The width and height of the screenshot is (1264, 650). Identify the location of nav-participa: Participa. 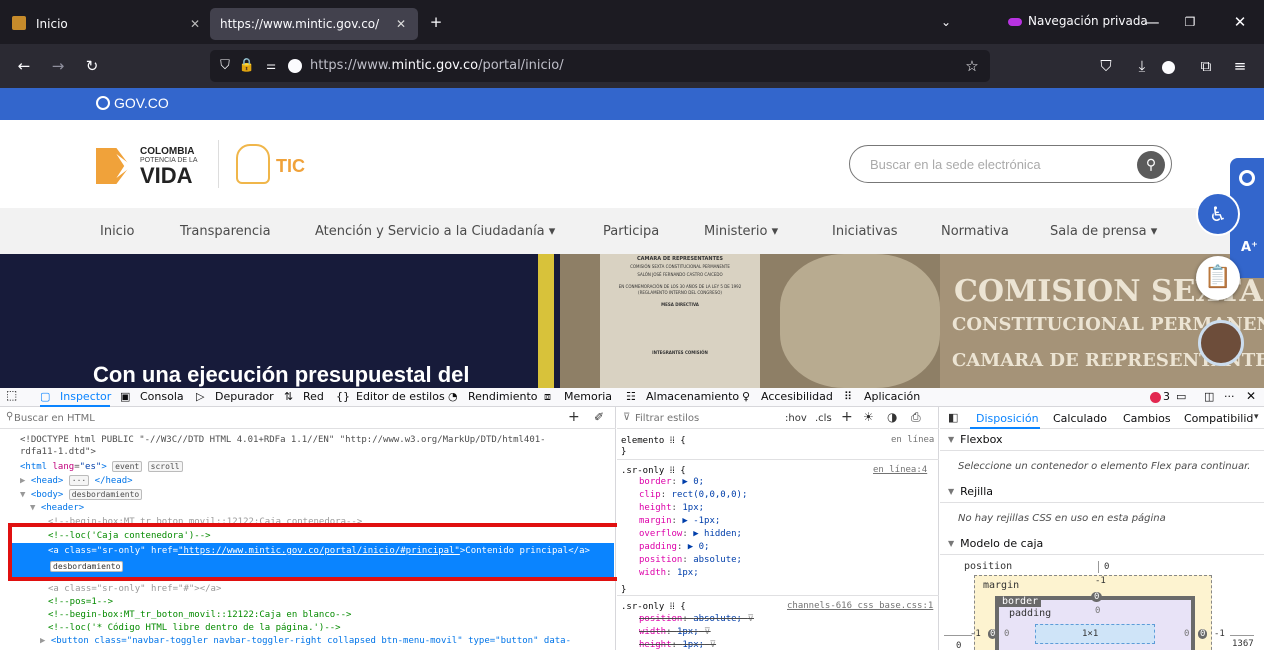
(631, 231).